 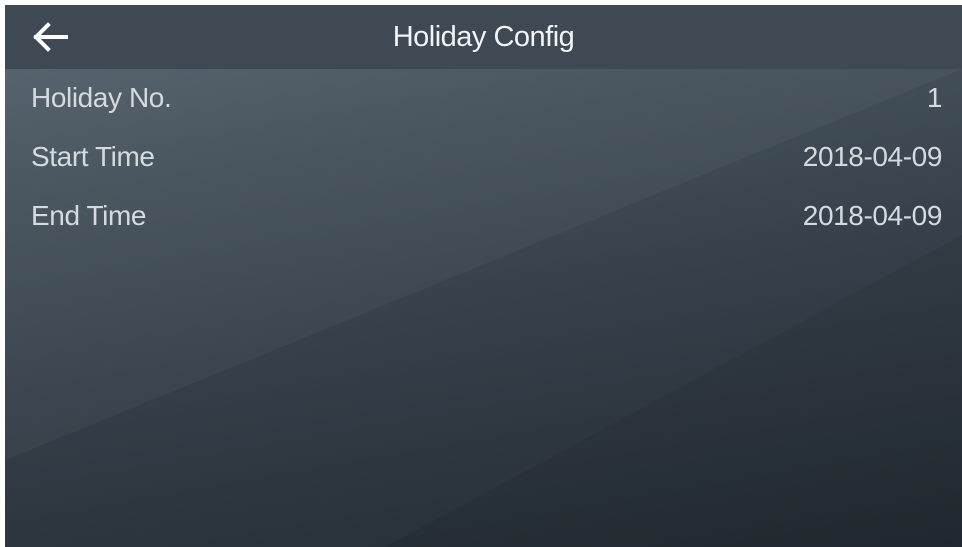 What do you see at coordinates (483, 98) in the screenshot?
I see `holiday-no-row: Holiday No. 1` at bounding box center [483, 98].